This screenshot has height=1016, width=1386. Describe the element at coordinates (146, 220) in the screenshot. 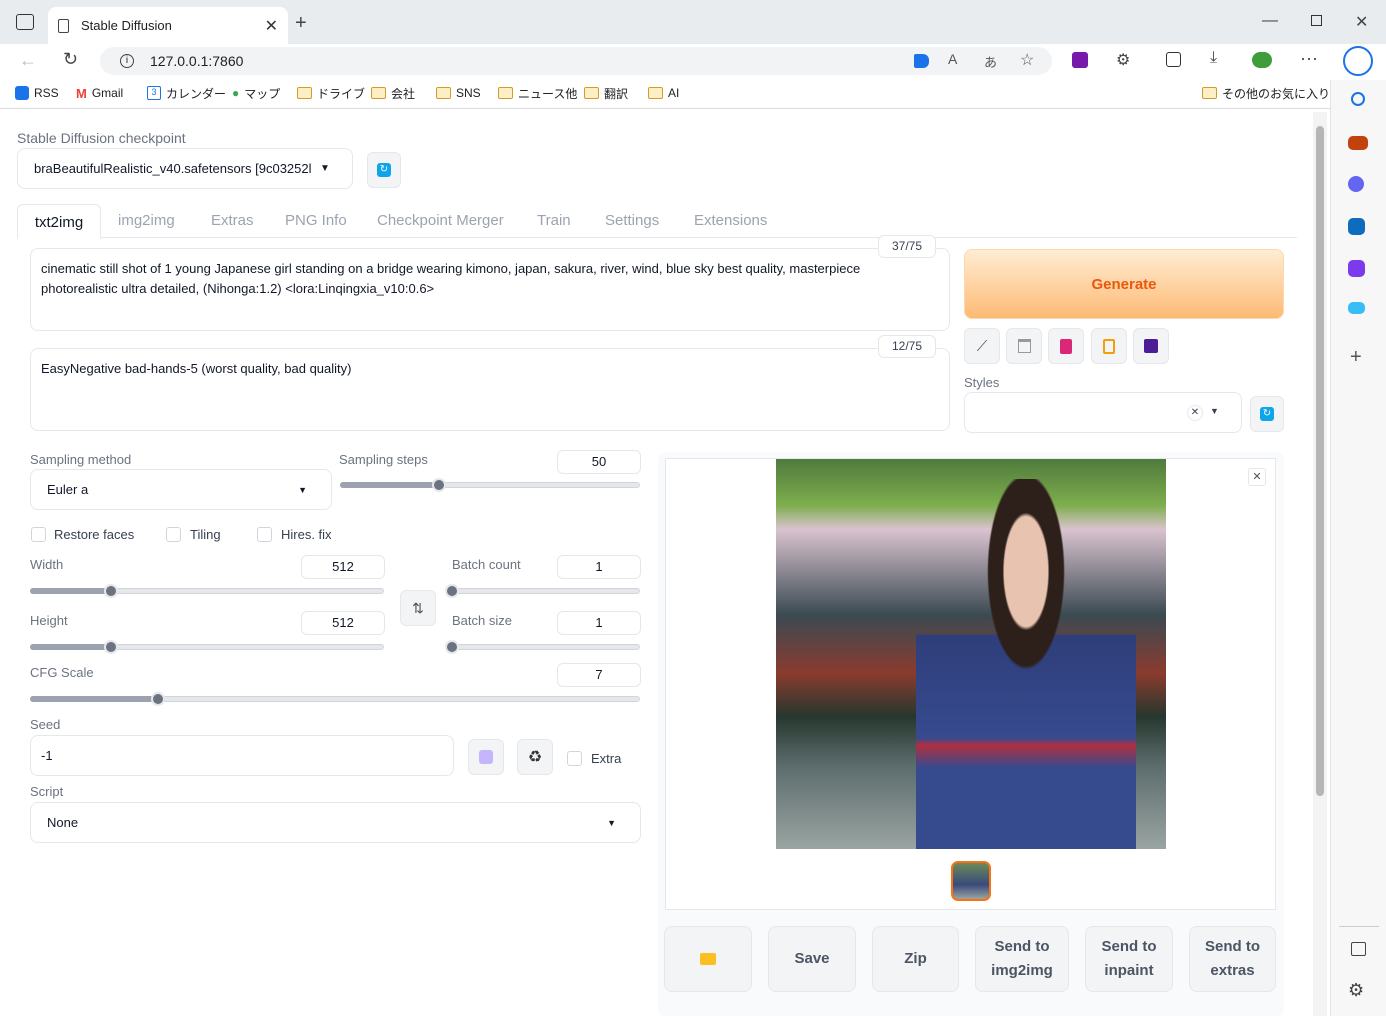

I see `tab-img2img: img2img` at that location.